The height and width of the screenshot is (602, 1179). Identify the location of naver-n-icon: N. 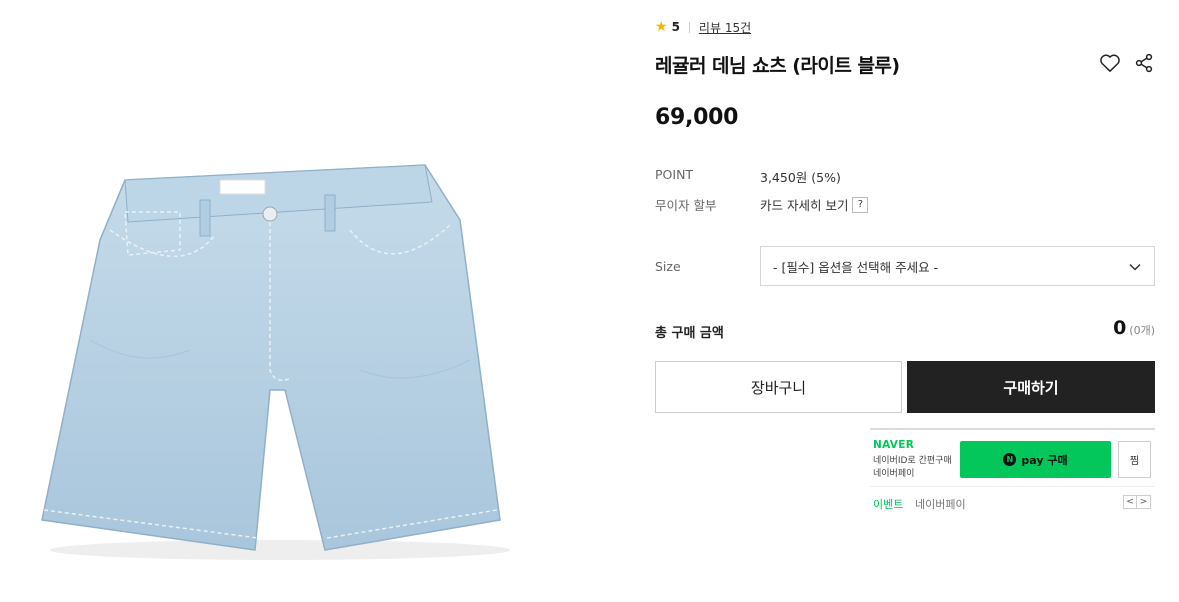
(1010, 459).